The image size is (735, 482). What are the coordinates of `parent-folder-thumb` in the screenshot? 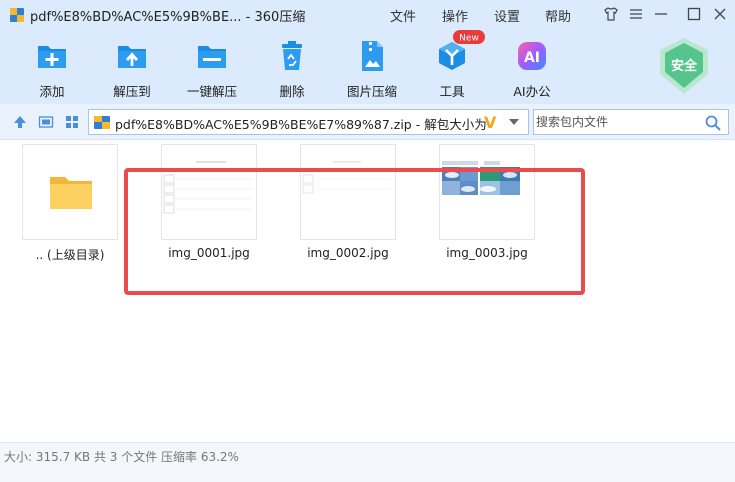 It's located at (70, 192).